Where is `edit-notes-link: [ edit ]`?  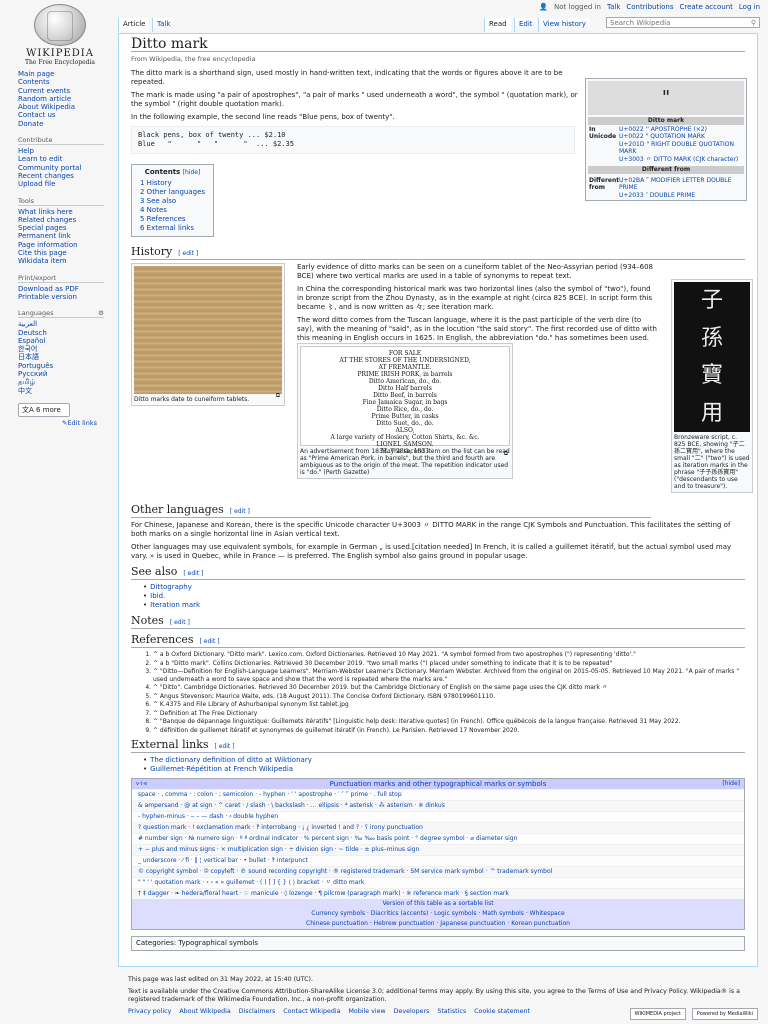
edit-notes-link: [ edit ] is located at coordinates (180, 622).